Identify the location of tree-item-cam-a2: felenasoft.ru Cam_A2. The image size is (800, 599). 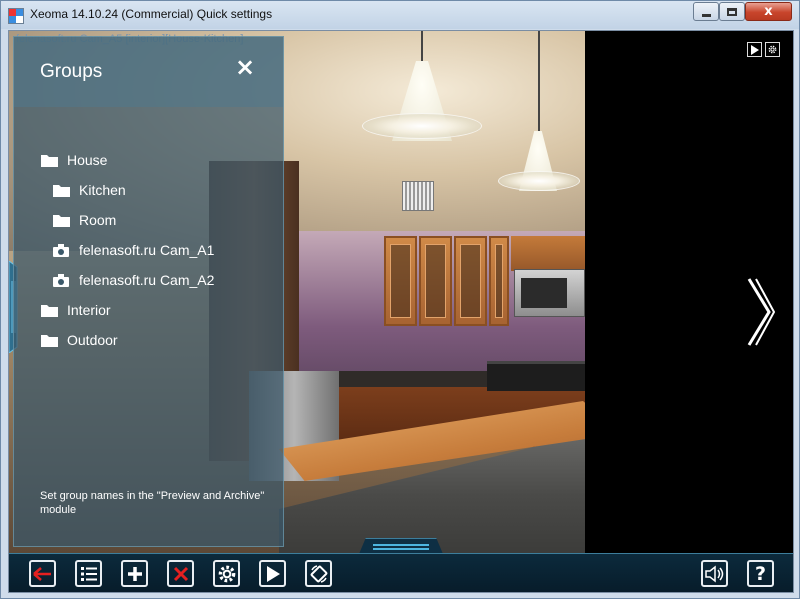
(133, 280).